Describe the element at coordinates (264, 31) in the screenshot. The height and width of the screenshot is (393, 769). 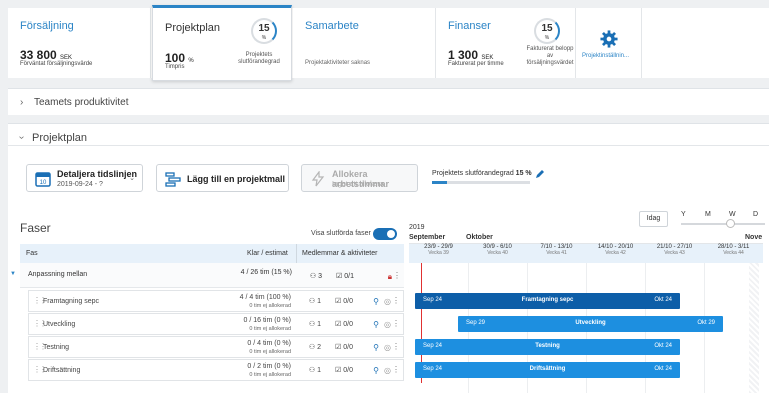
I see `plan-completion-ring: 15%` at that location.